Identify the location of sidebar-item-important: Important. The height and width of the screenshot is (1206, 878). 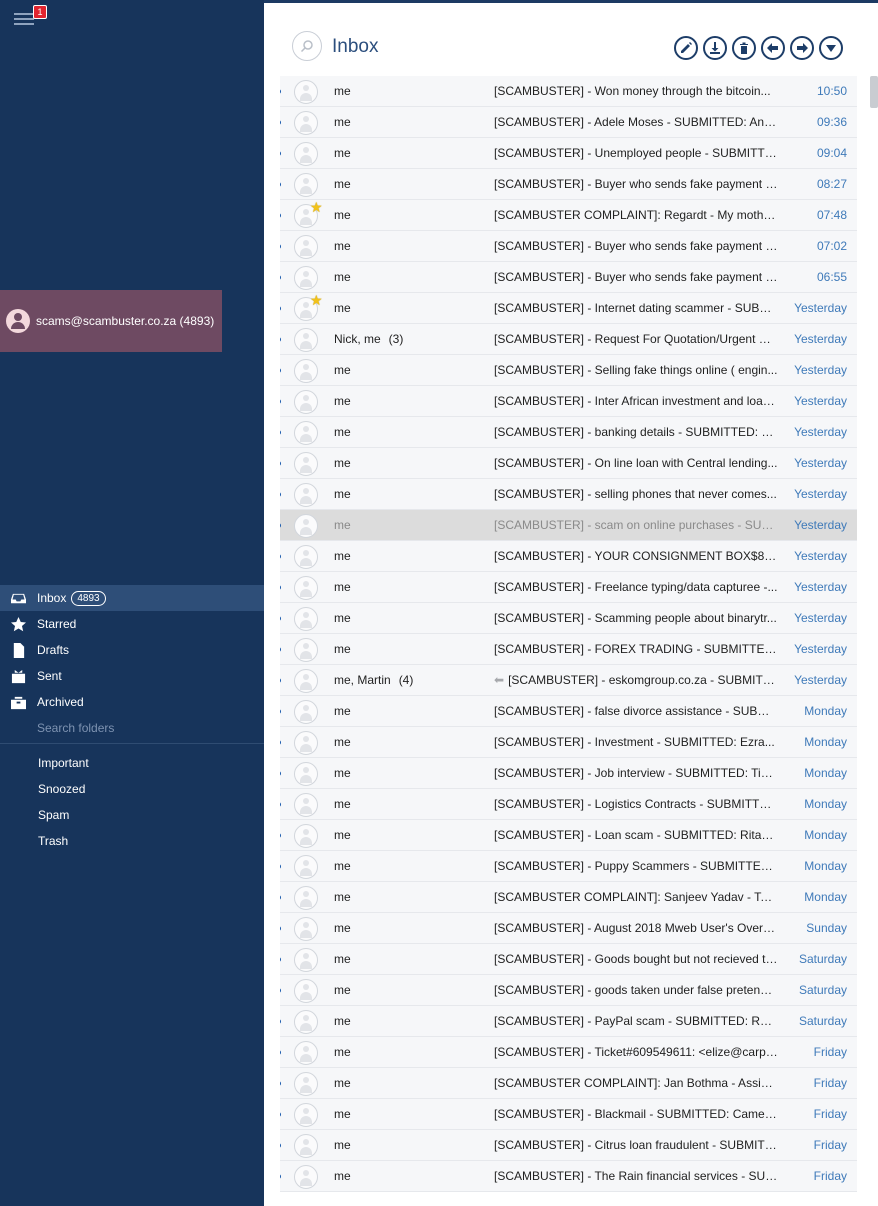
(132, 763).